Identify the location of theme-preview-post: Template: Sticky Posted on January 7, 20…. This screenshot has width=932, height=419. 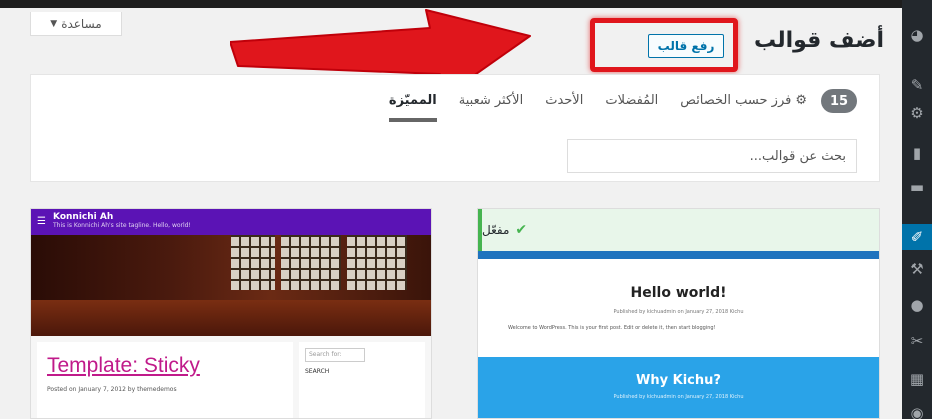
(165, 380).